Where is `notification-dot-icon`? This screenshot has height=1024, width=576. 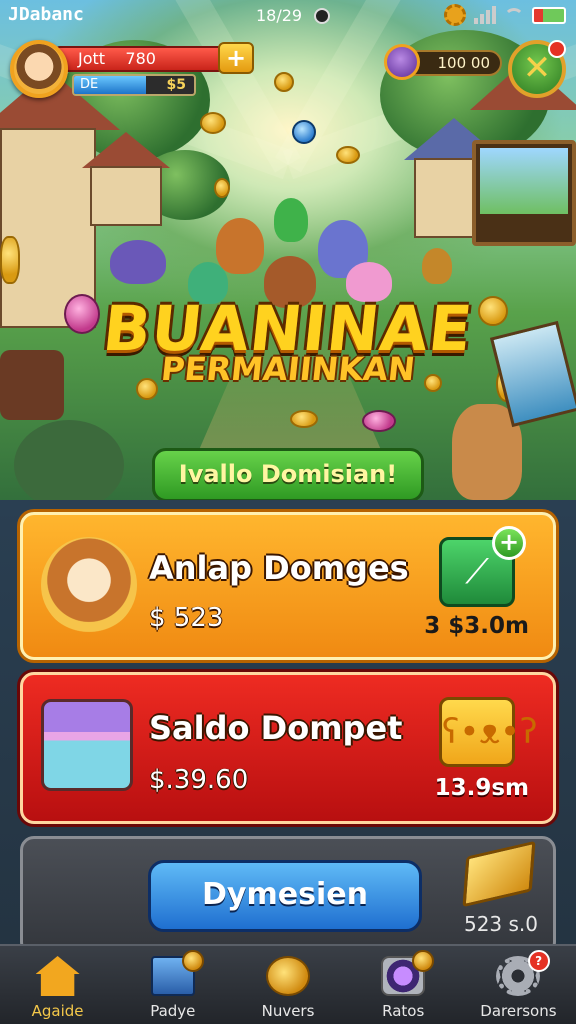
notification-dot-icon is located at coordinates (322, 16).